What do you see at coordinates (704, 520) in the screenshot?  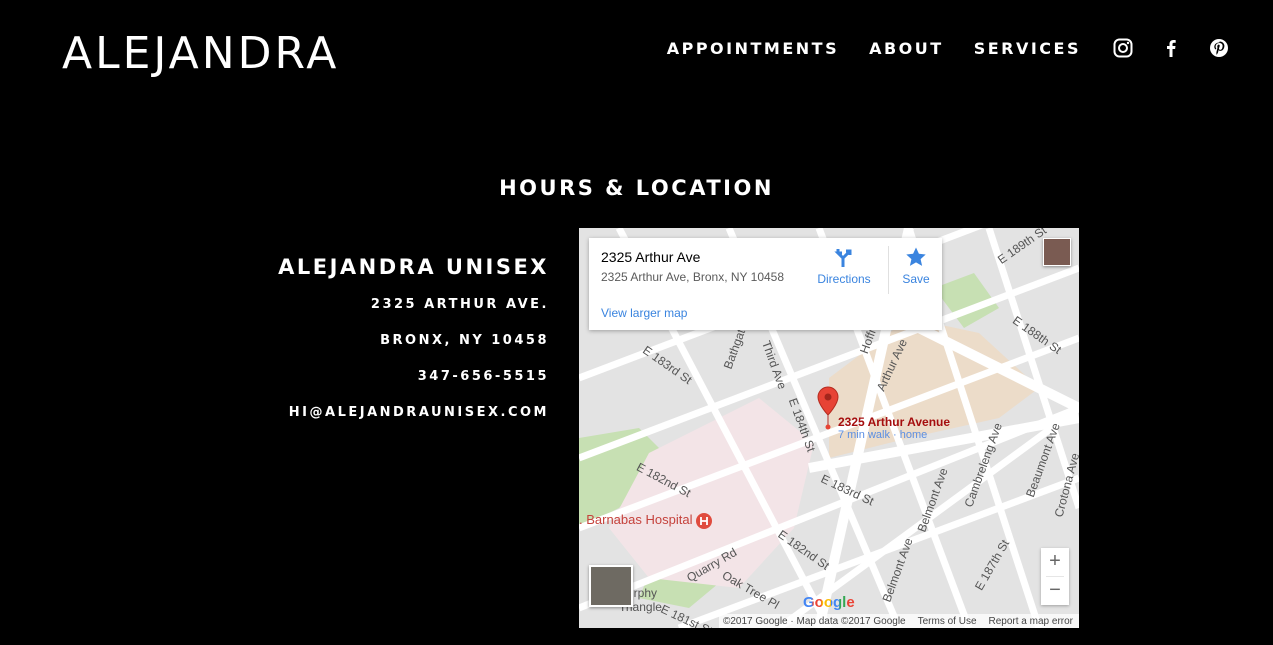 I see `hospital-icon` at bounding box center [704, 520].